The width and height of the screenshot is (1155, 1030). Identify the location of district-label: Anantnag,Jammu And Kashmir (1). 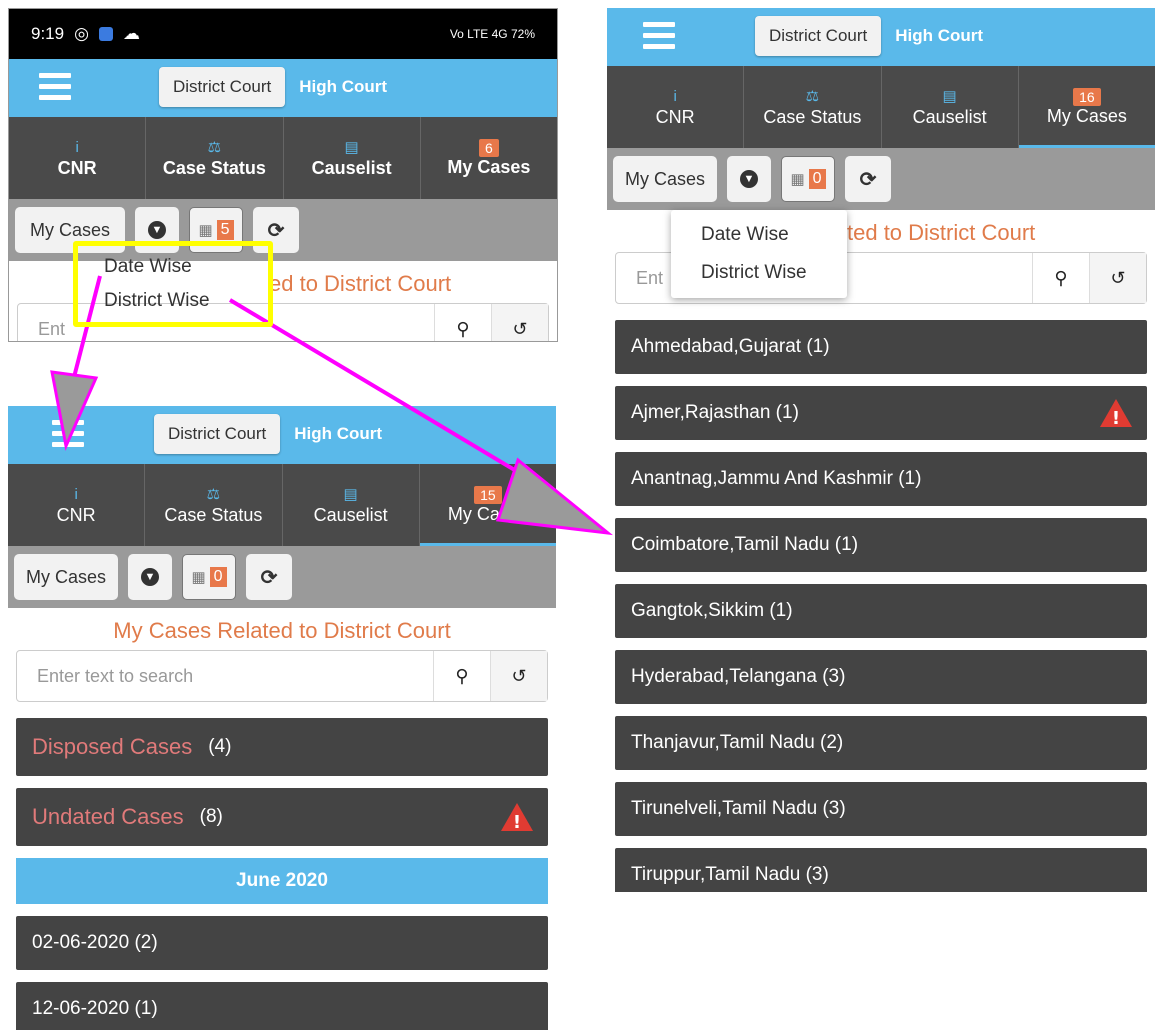
(776, 478).